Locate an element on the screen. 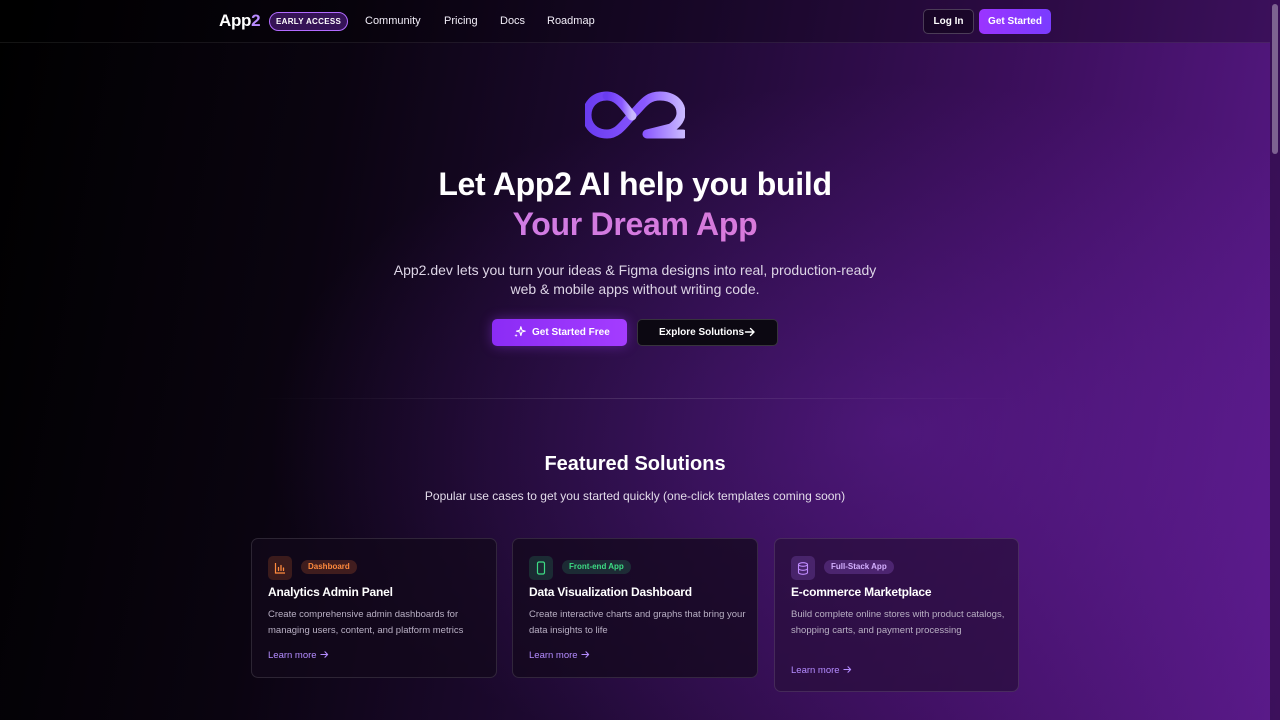 This screenshot has height=720, width=1280. mobile-phone-icon is located at coordinates (541, 568).